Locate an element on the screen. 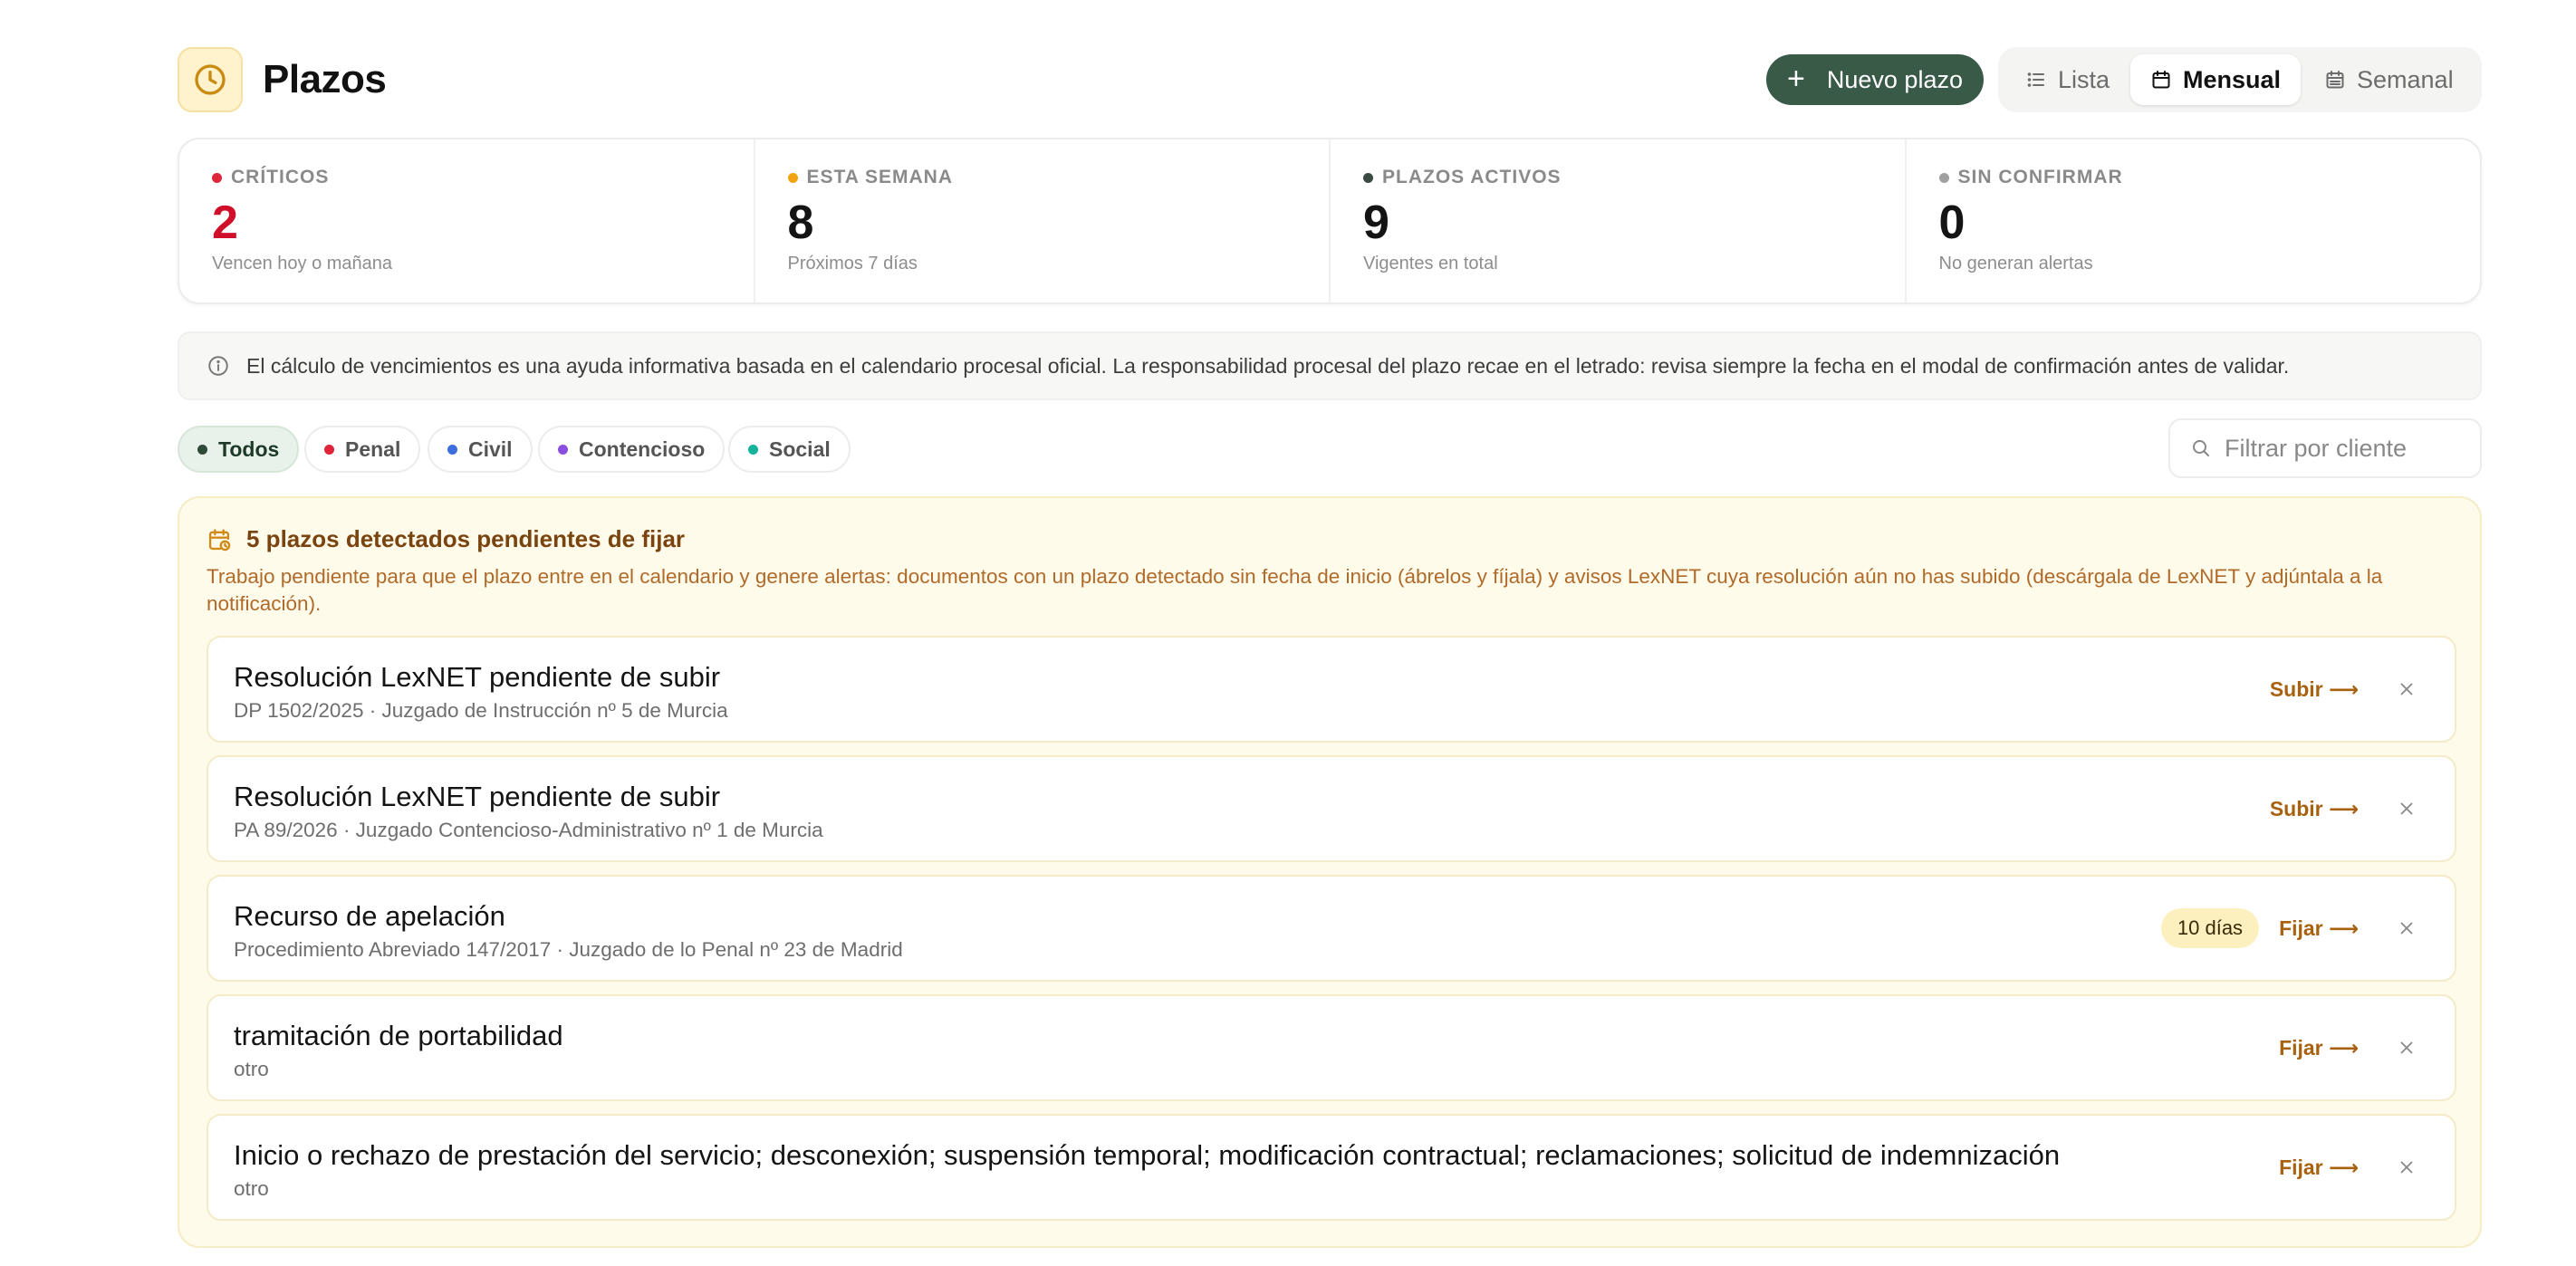  pending-item-actions: Fijar ⟶ is located at coordinates (2349, 1047).